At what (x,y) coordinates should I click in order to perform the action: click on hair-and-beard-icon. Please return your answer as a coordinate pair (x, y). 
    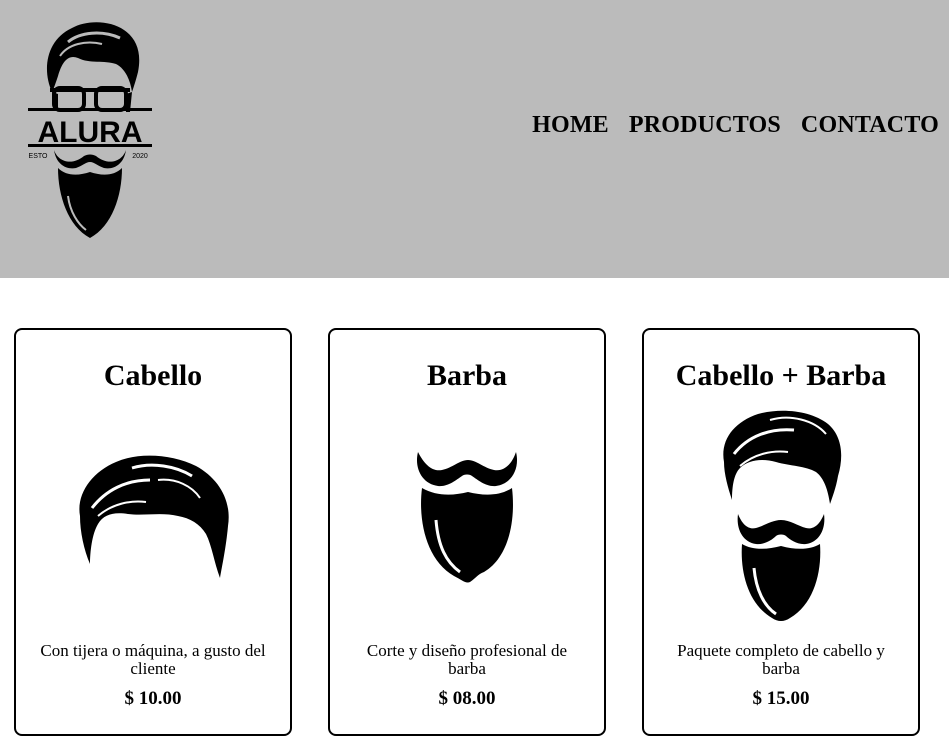
    Looking at the image, I should click on (782, 515).